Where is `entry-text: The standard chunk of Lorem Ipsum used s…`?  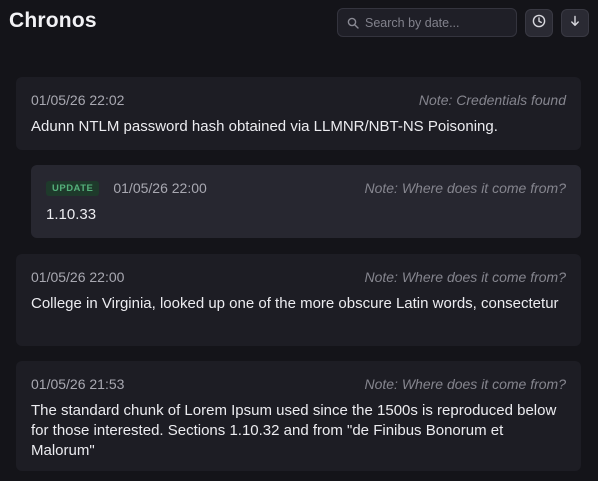 entry-text: The standard chunk of Lorem Ipsum used s… is located at coordinates (294, 430).